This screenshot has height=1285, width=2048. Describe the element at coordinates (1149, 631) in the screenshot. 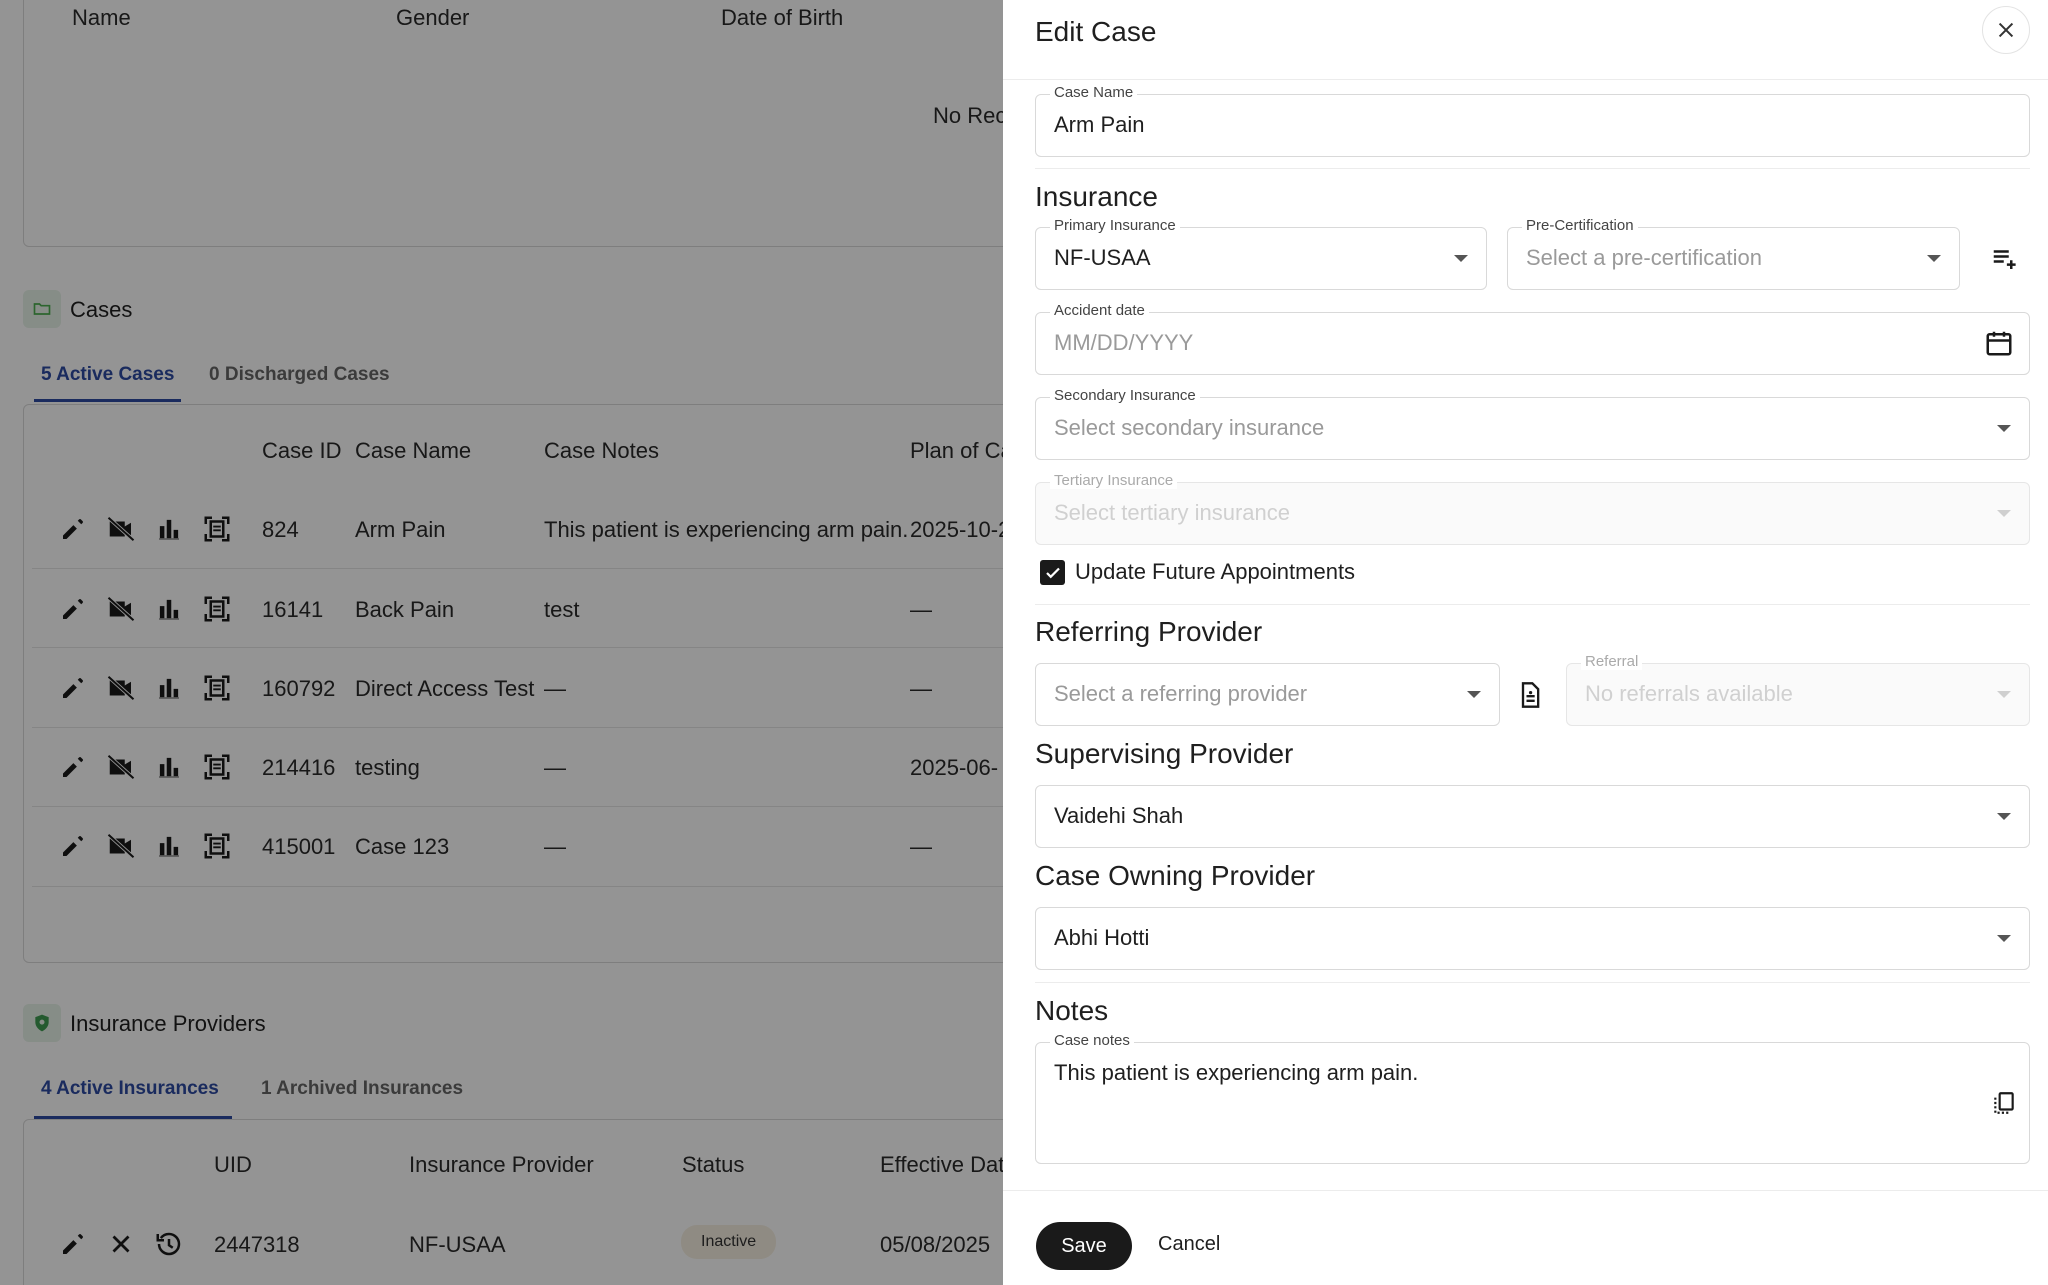

I see `referring-provider-heading: Referring Provider` at that location.